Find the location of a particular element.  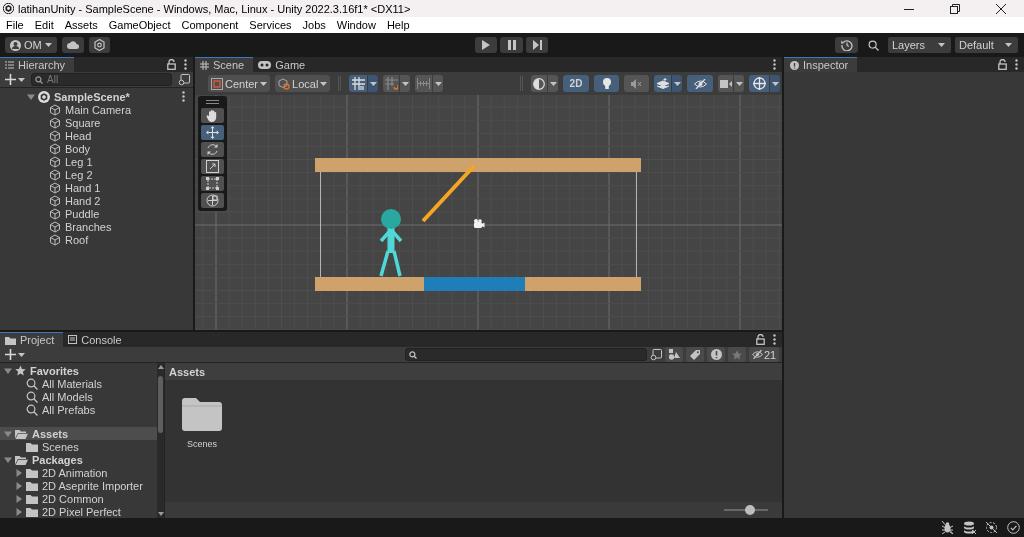

settings-button is located at coordinates (99, 45).